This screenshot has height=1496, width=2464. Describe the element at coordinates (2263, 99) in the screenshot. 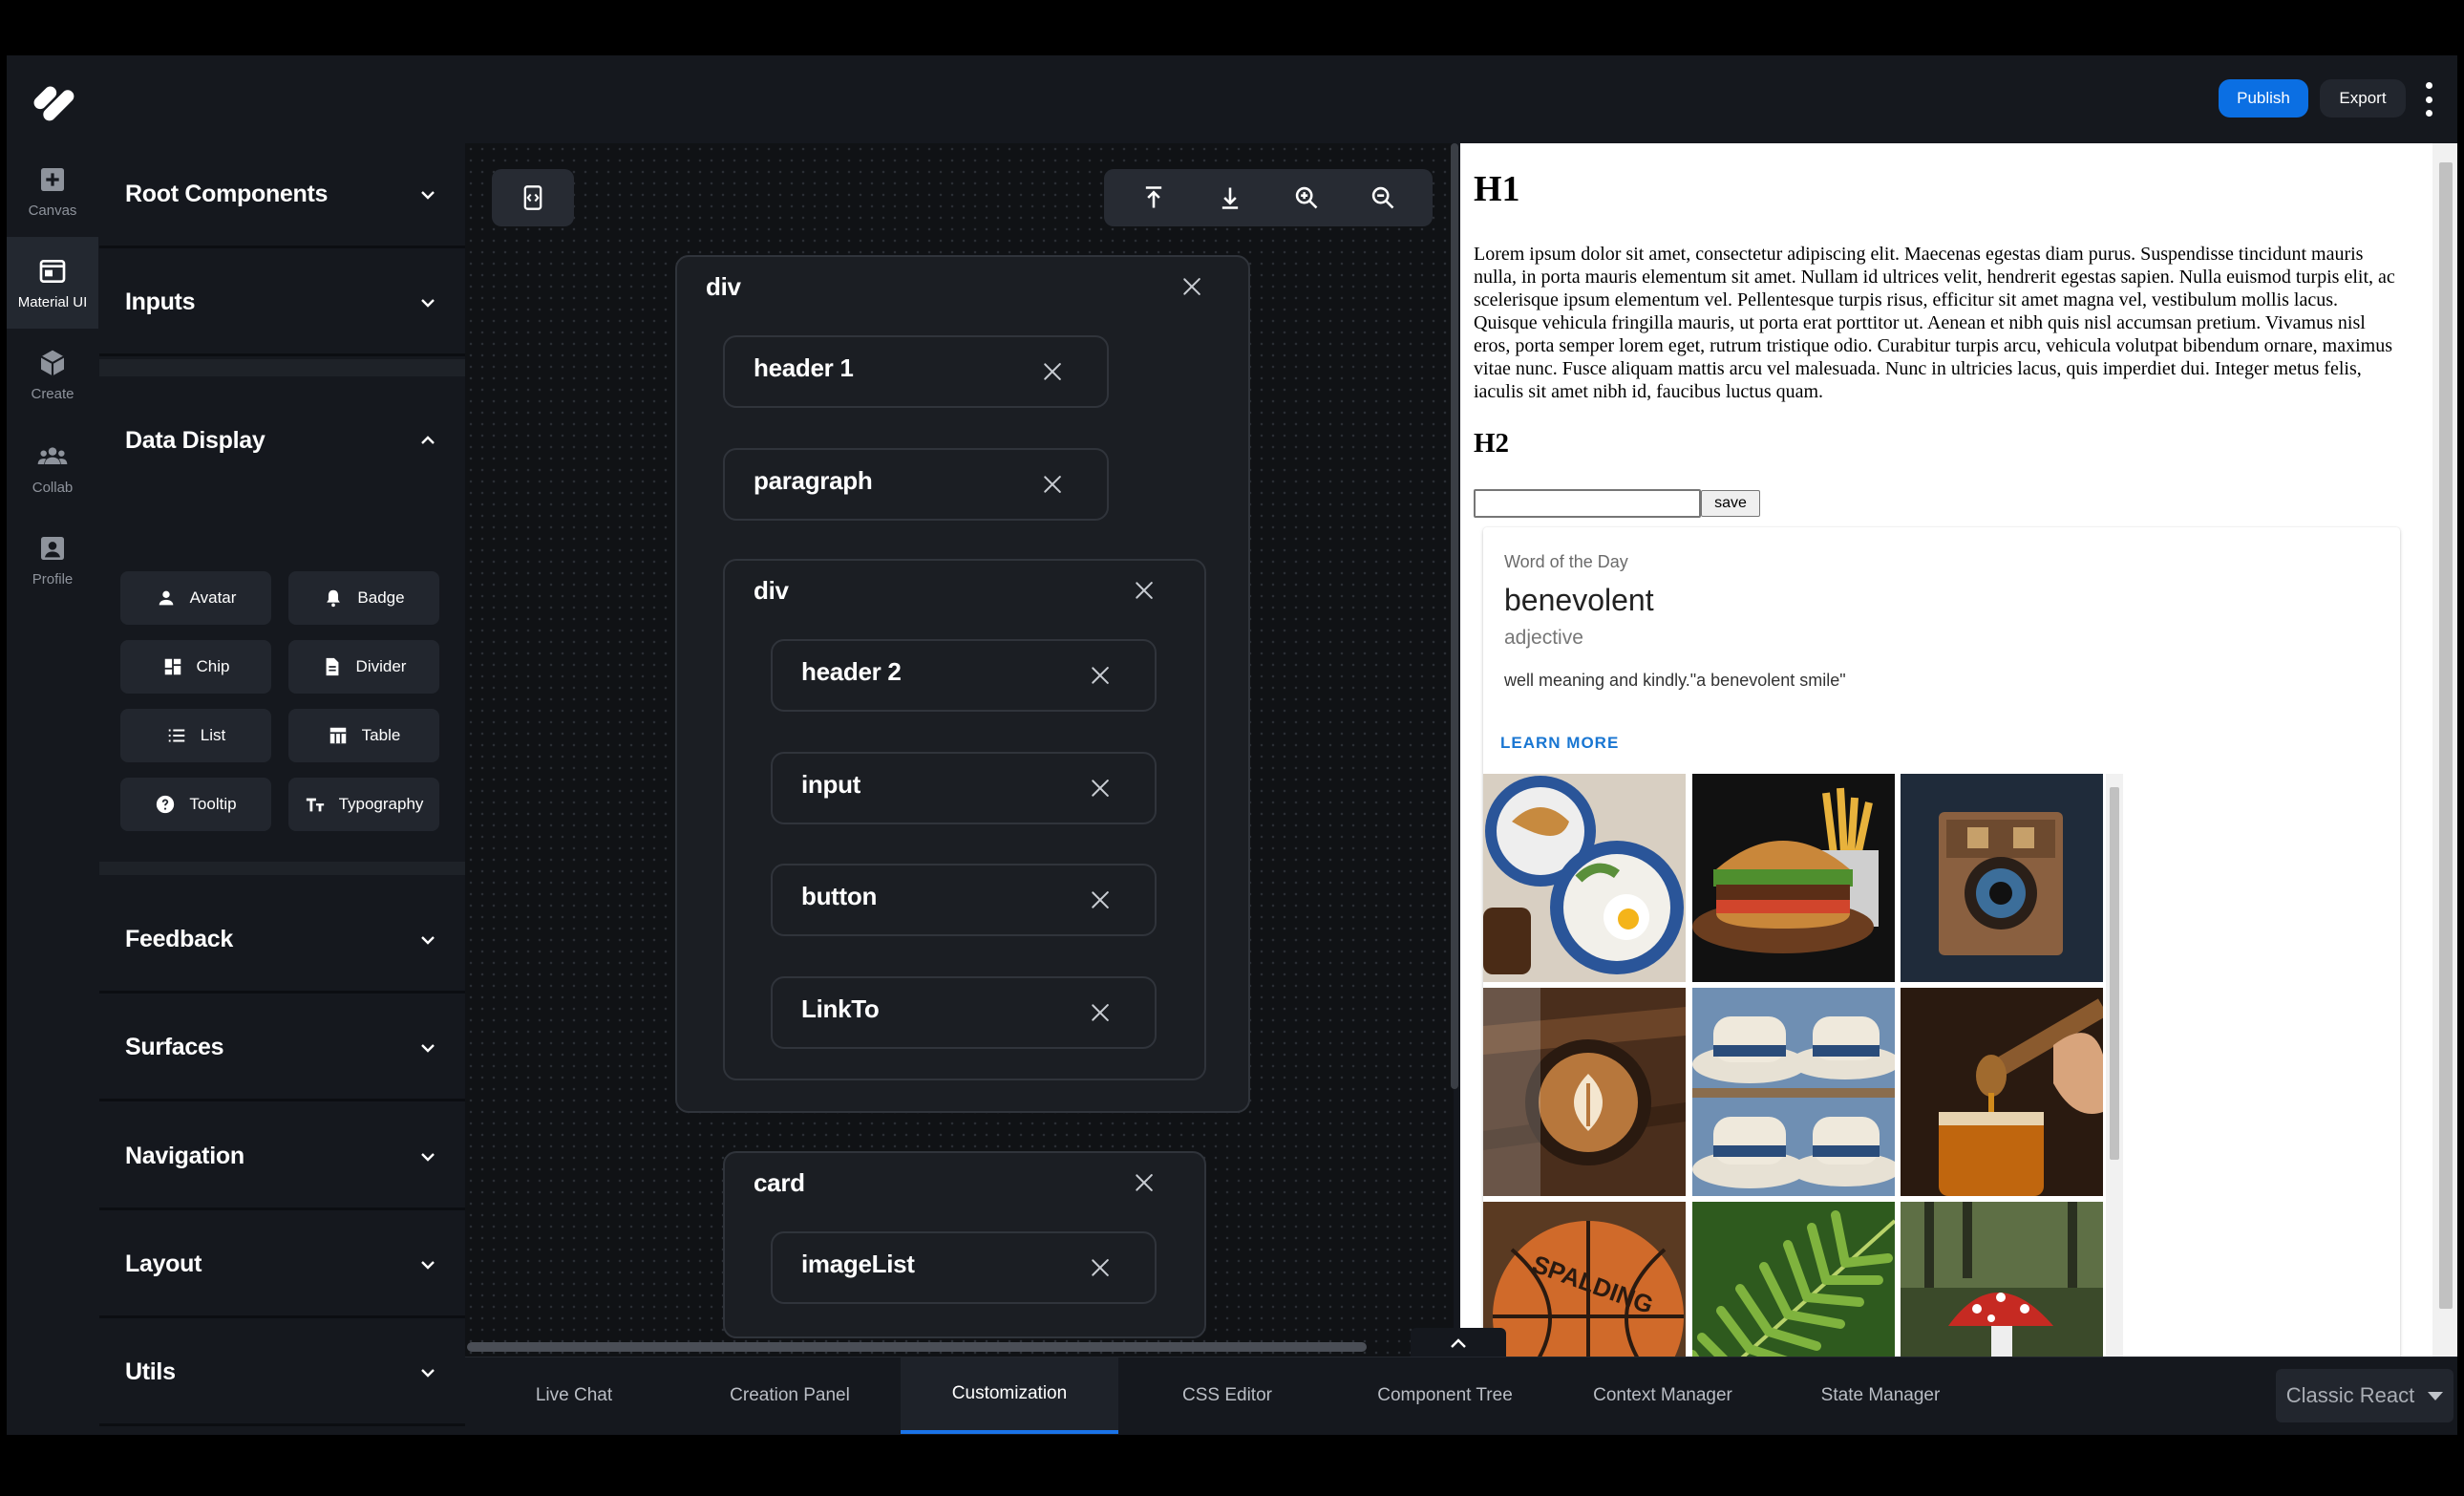

I see `publish-button: Publish` at that location.